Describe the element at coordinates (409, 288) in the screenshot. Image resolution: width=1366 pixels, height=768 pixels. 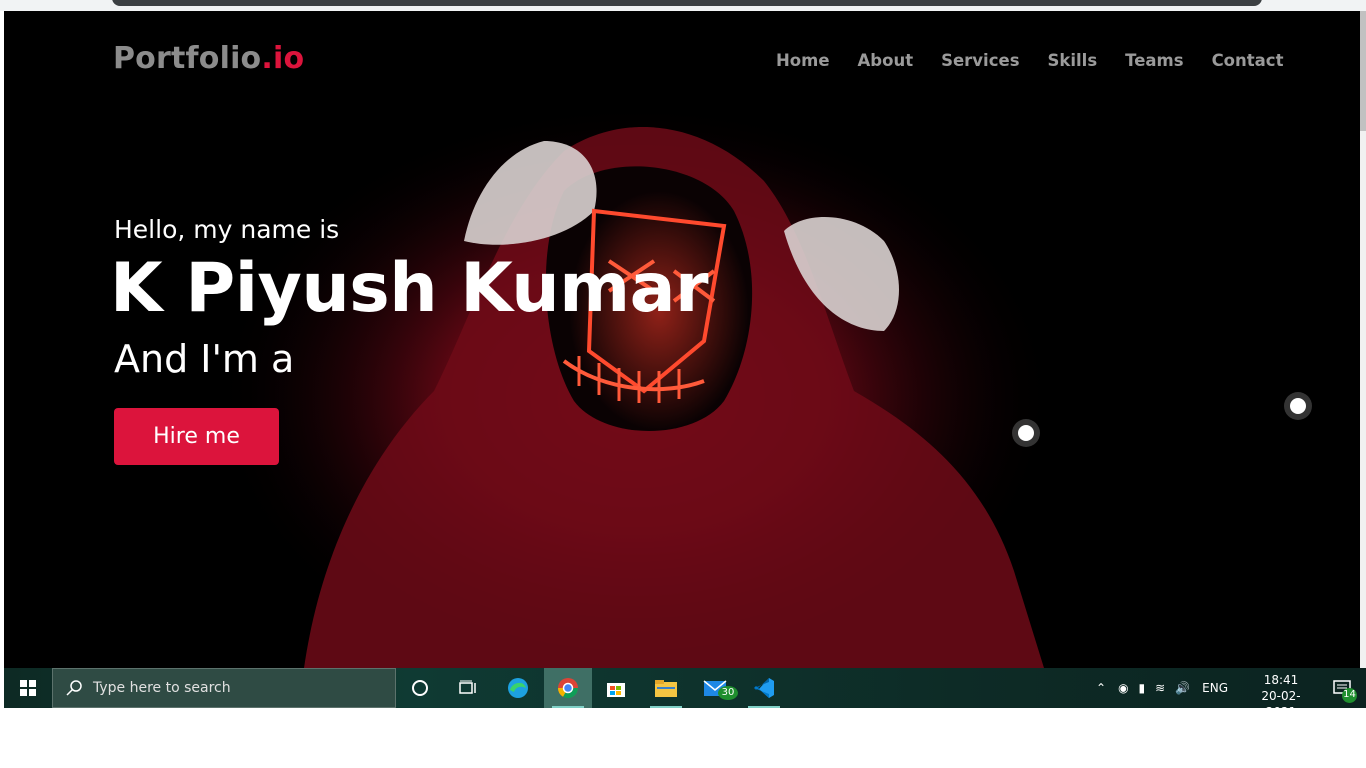
I see `hero-name: K Piyush Kumar` at that location.